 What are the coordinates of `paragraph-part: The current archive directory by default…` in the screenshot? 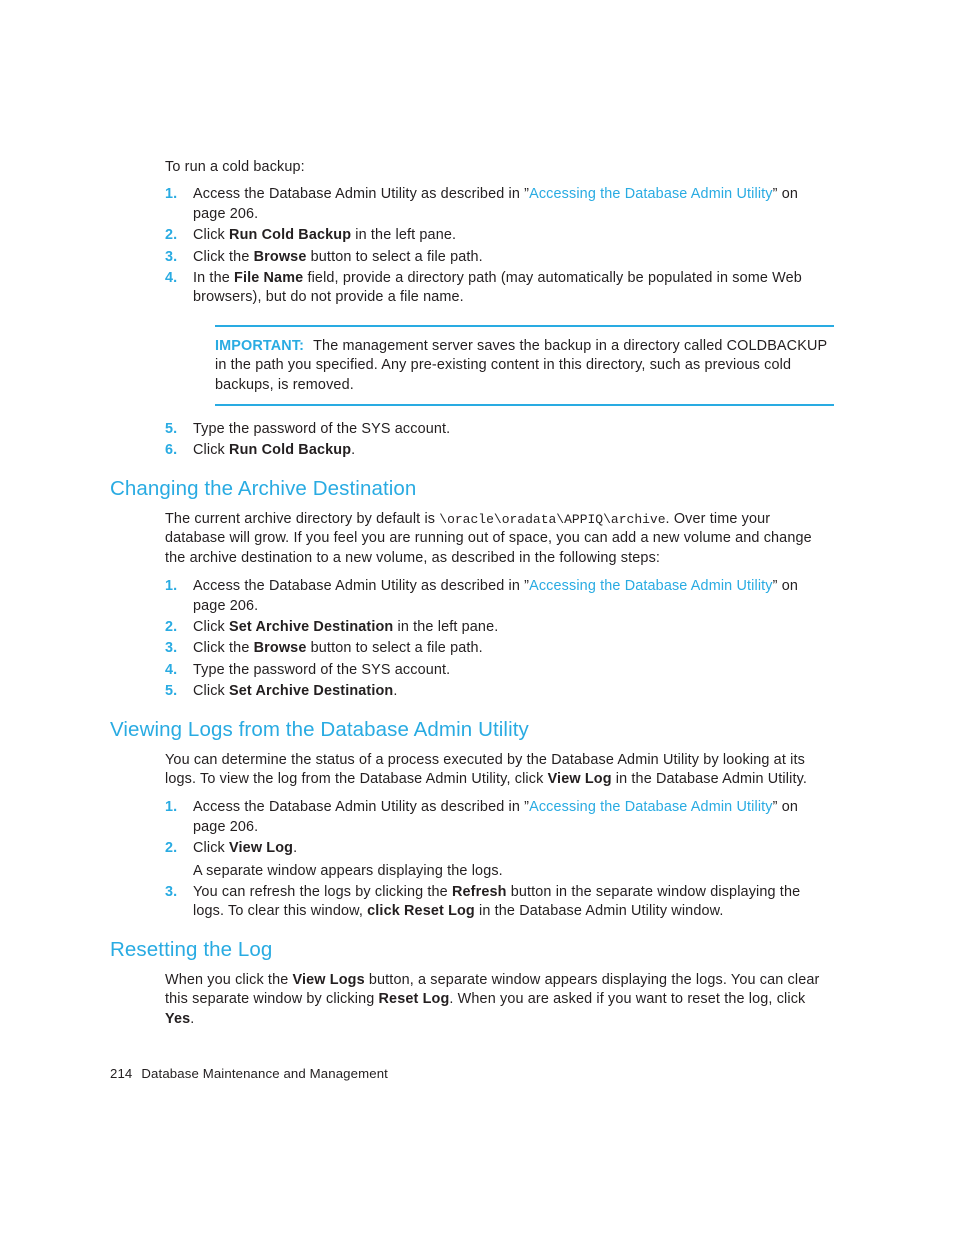 It's located at (302, 518).